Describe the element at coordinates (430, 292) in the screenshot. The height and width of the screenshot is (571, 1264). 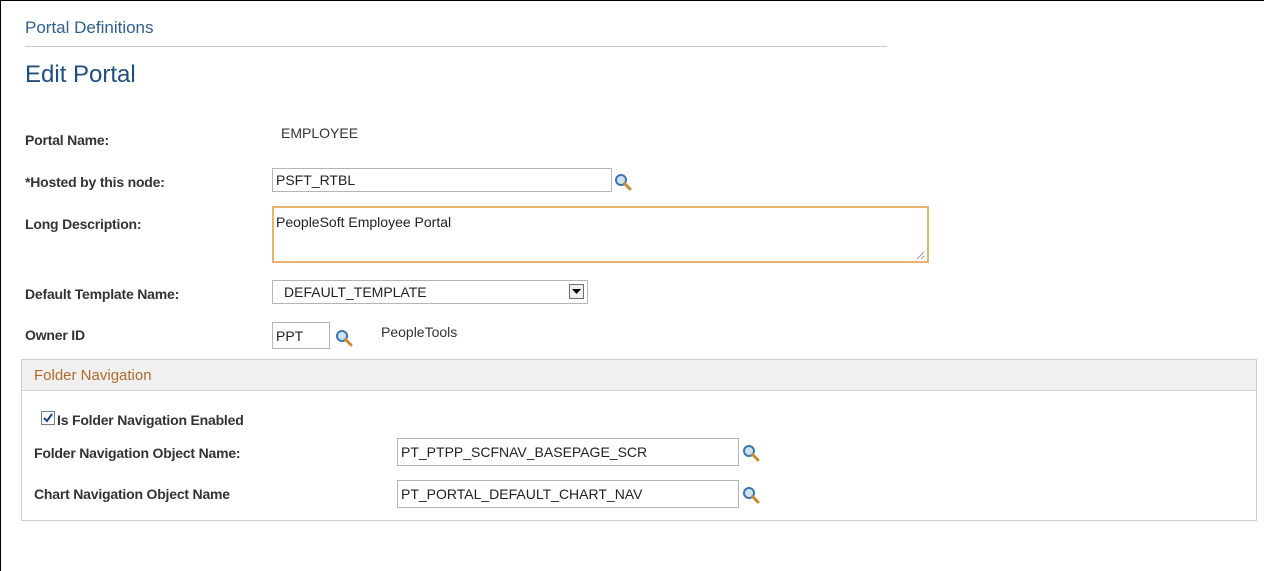
I see `default-template-select: DEFAULT_TEMPLATE` at that location.